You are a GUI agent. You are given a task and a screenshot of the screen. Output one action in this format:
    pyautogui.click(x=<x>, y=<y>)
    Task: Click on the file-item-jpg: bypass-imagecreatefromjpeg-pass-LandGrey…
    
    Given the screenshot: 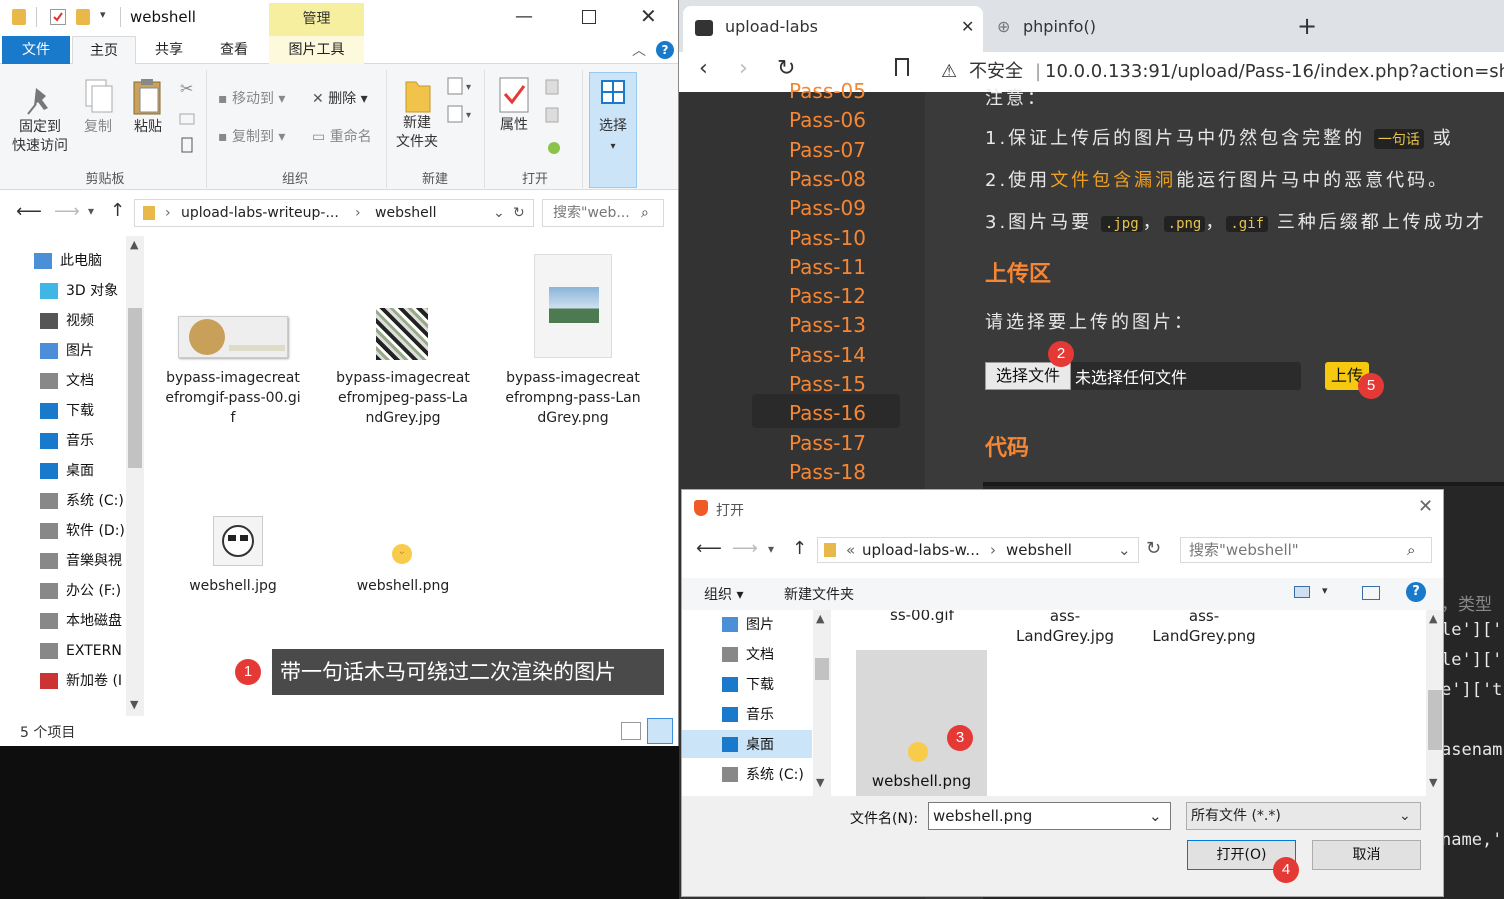 What is the action you would take?
    pyautogui.click(x=403, y=342)
    